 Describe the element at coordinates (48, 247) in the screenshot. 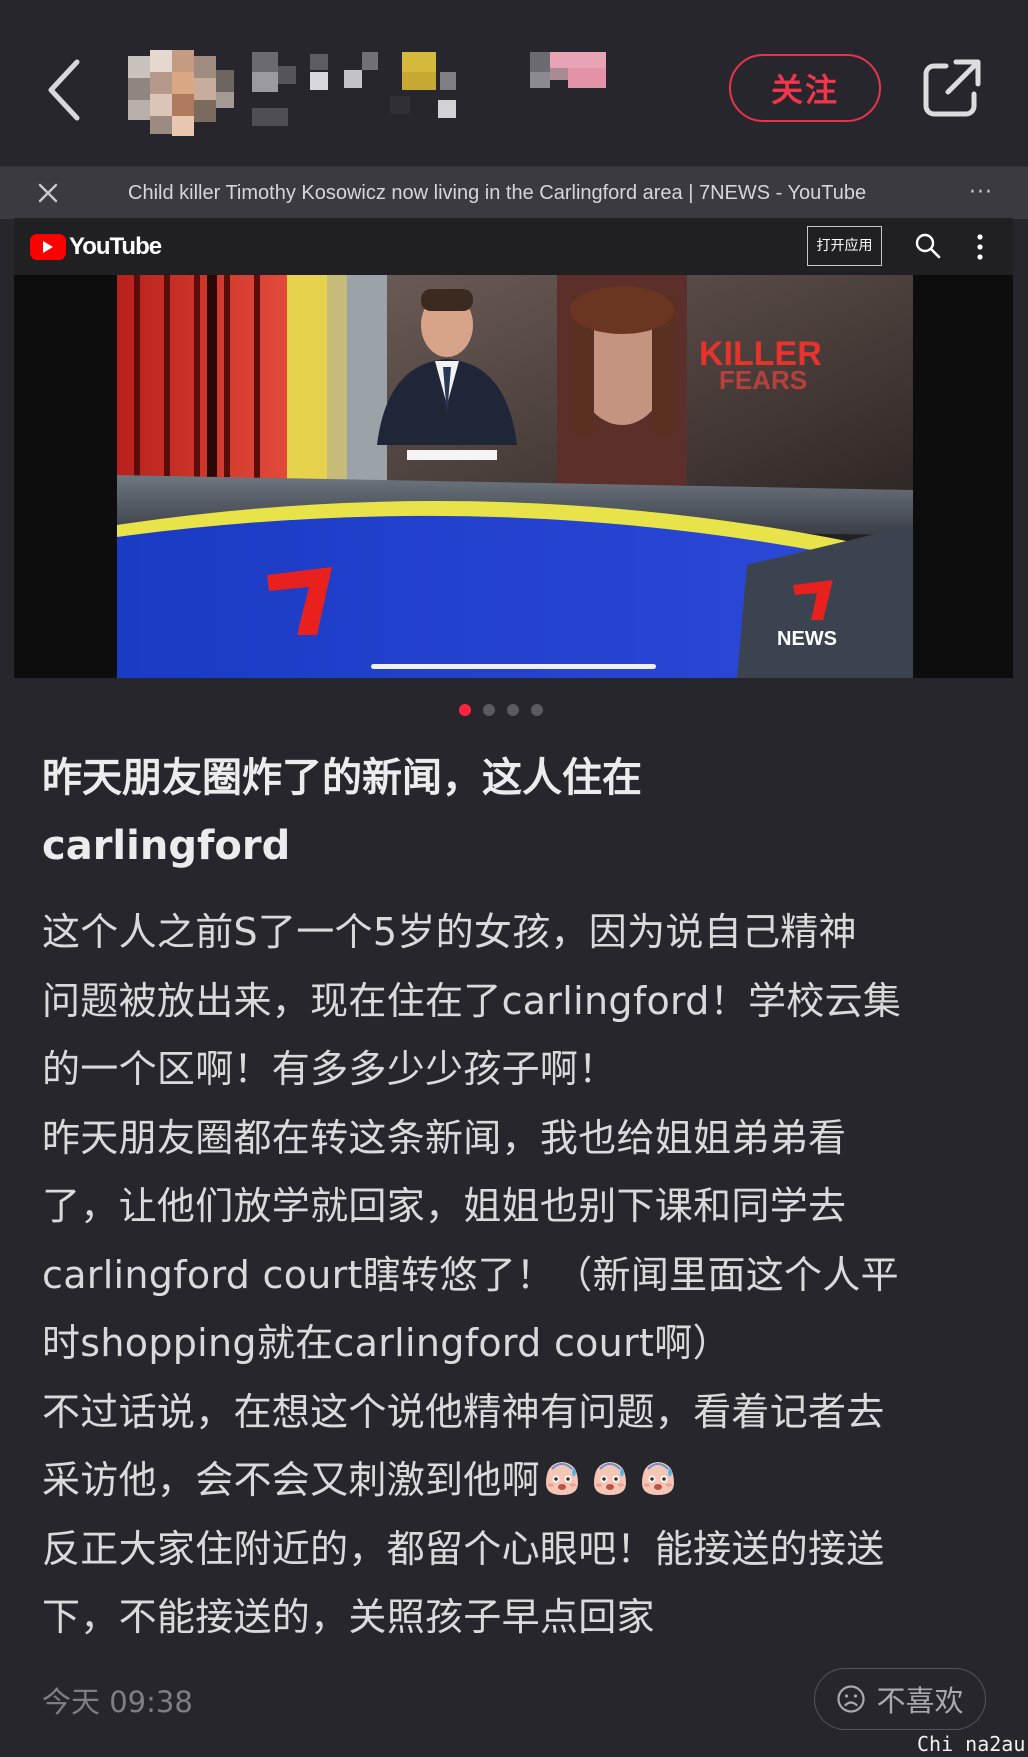

I see `youtube-play-icon` at that location.